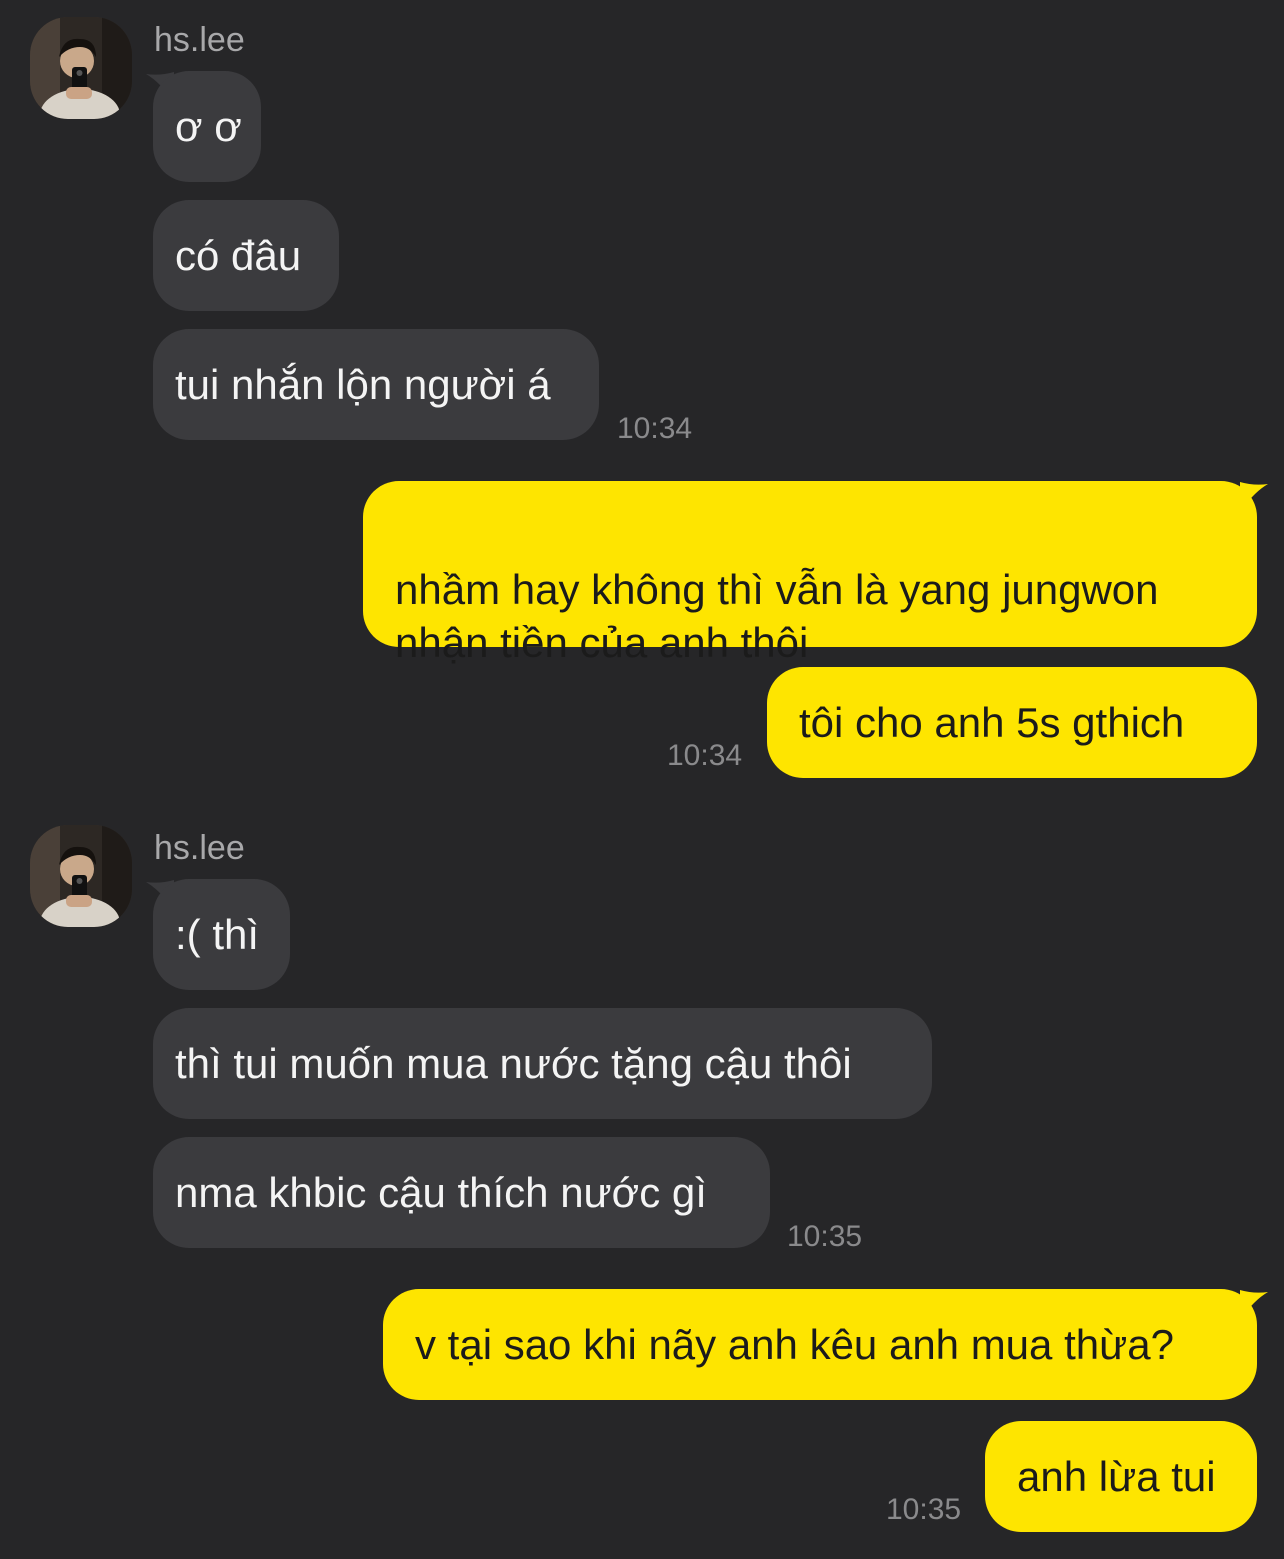 The image size is (1284, 1559). I want to click on message-text: tui nhắn lộn người á, so click(363, 384).